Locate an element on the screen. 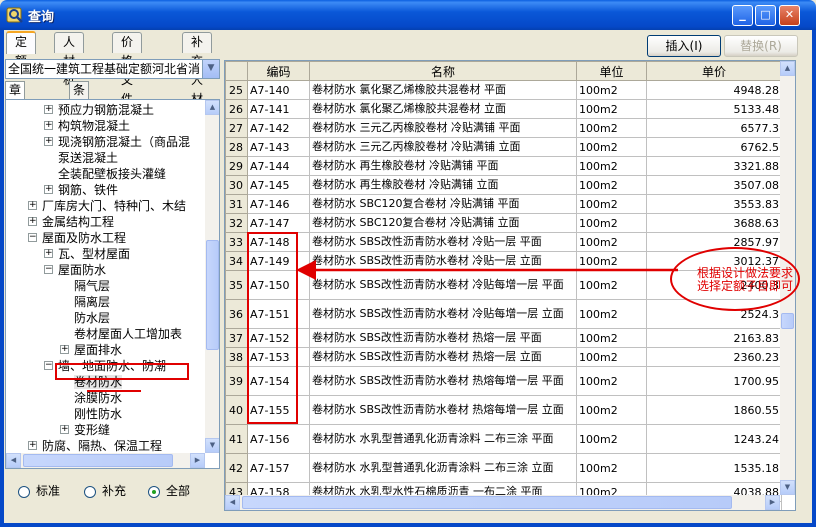 The height and width of the screenshot is (527, 816). cell-code: A7-144 is located at coordinates (278, 166).